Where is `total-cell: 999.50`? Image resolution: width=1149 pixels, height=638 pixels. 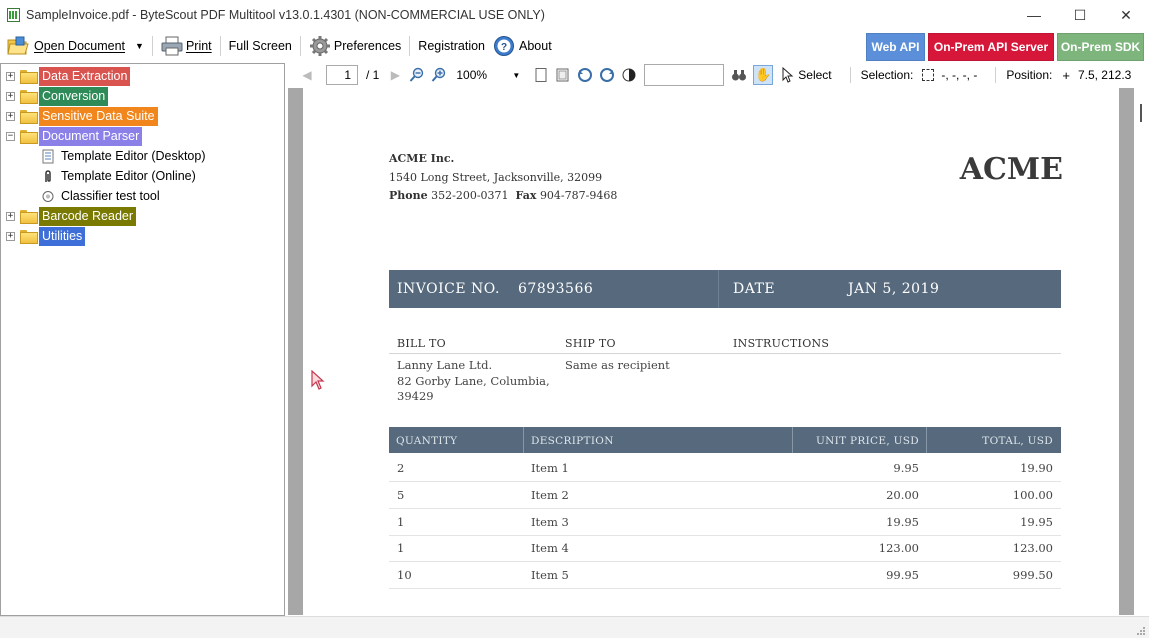
total-cell: 999.50 is located at coordinates (1032, 575).